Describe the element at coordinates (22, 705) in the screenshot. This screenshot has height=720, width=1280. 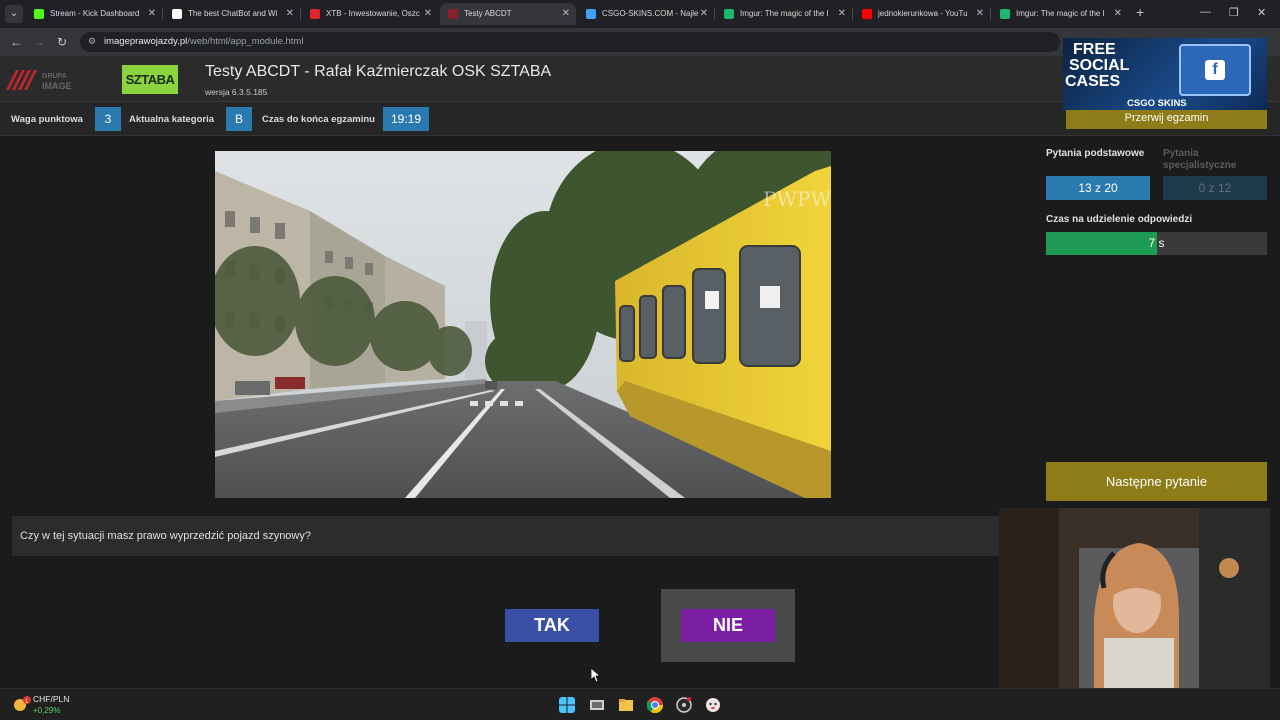
I see `weather-widget-icon: 1` at that location.